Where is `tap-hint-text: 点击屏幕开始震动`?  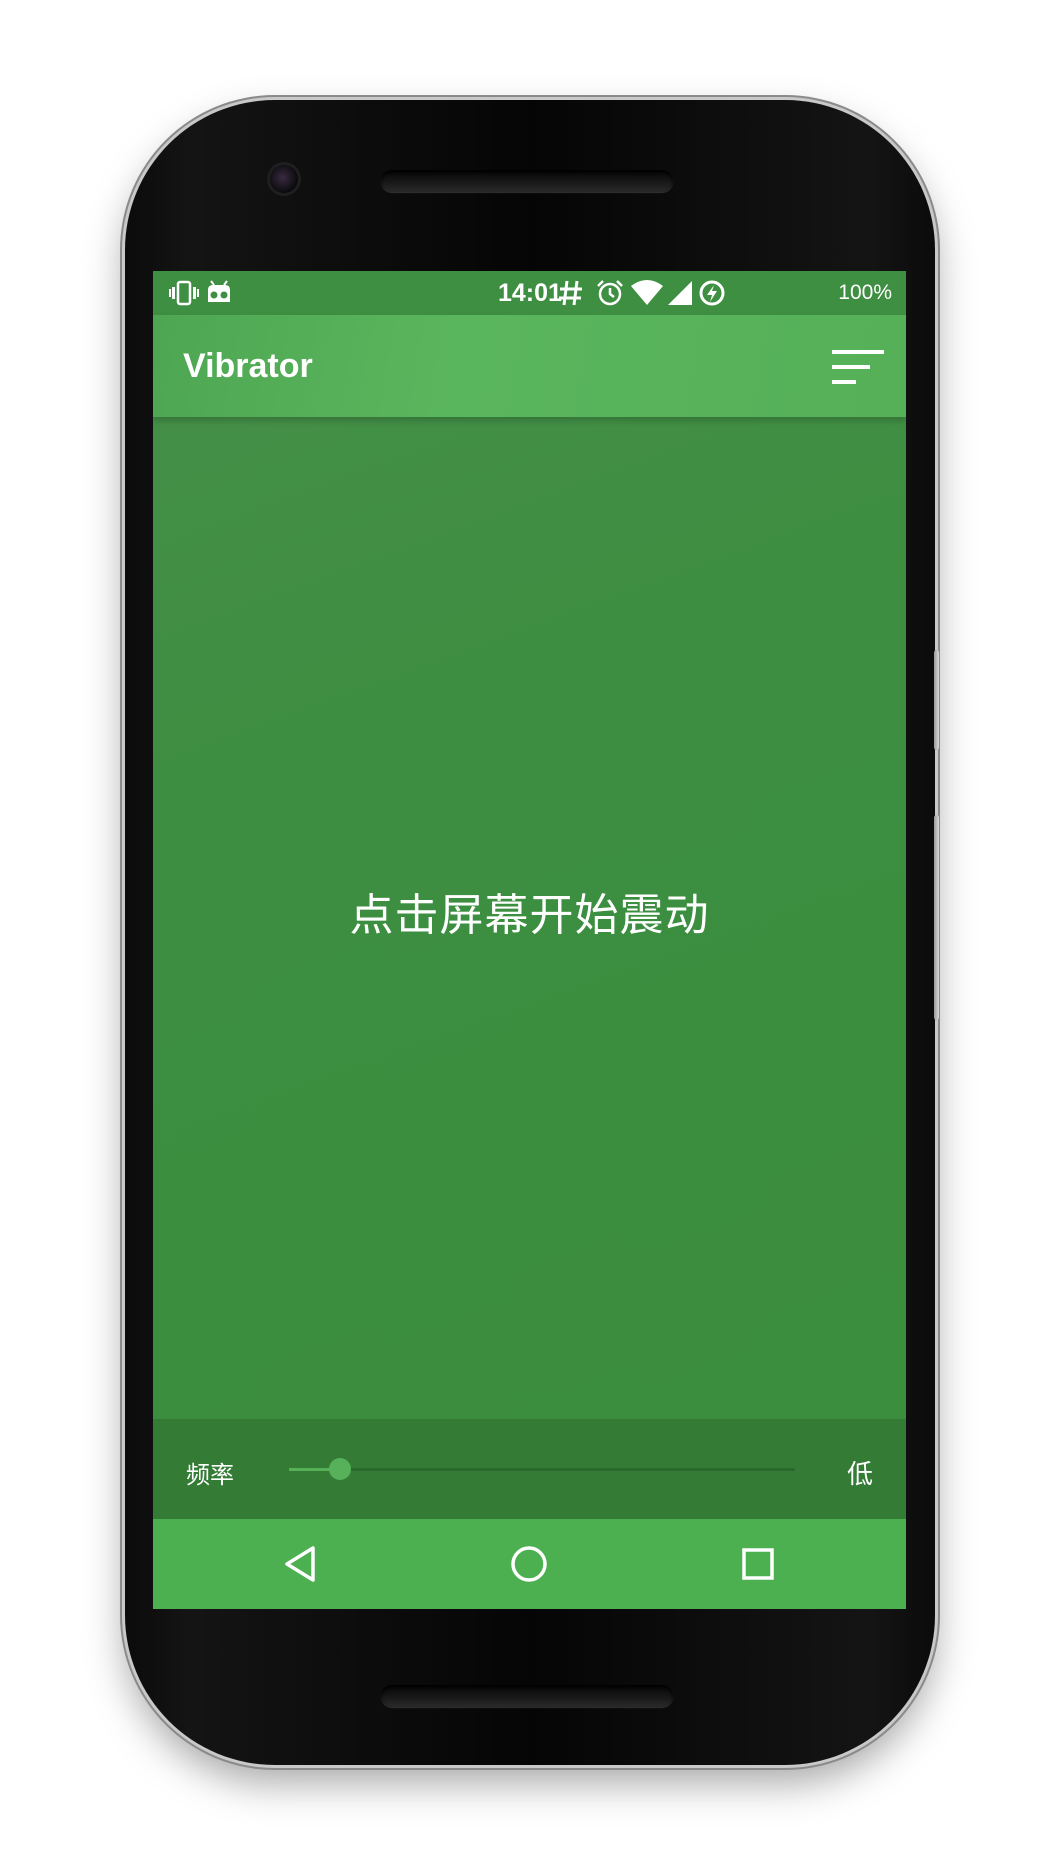
tap-hint-text: 点击屏幕开始震动 is located at coordinates (529, 915).